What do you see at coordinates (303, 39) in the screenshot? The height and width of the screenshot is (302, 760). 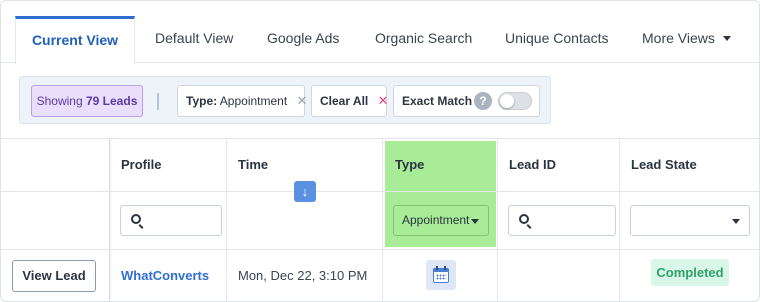 I see `tab-google-ads: Google Ads` at bounding box center [303, 39].